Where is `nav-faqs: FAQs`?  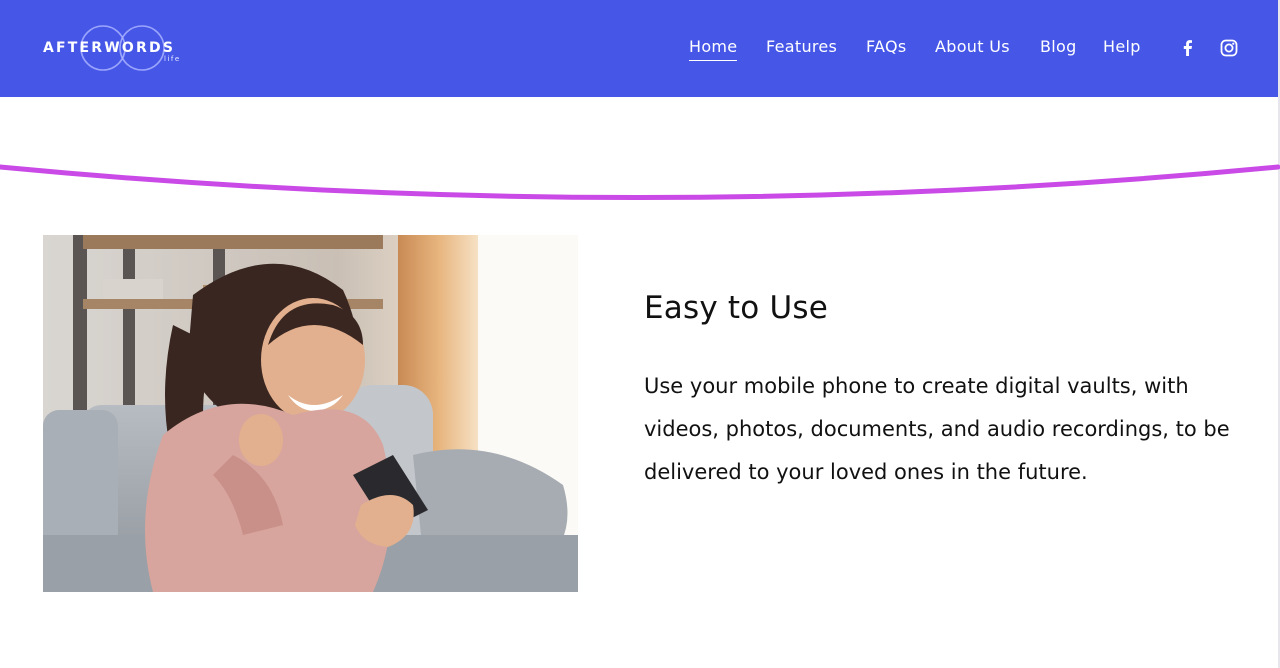 nav-faqs: FAQs is located at coordinates (886, 46).